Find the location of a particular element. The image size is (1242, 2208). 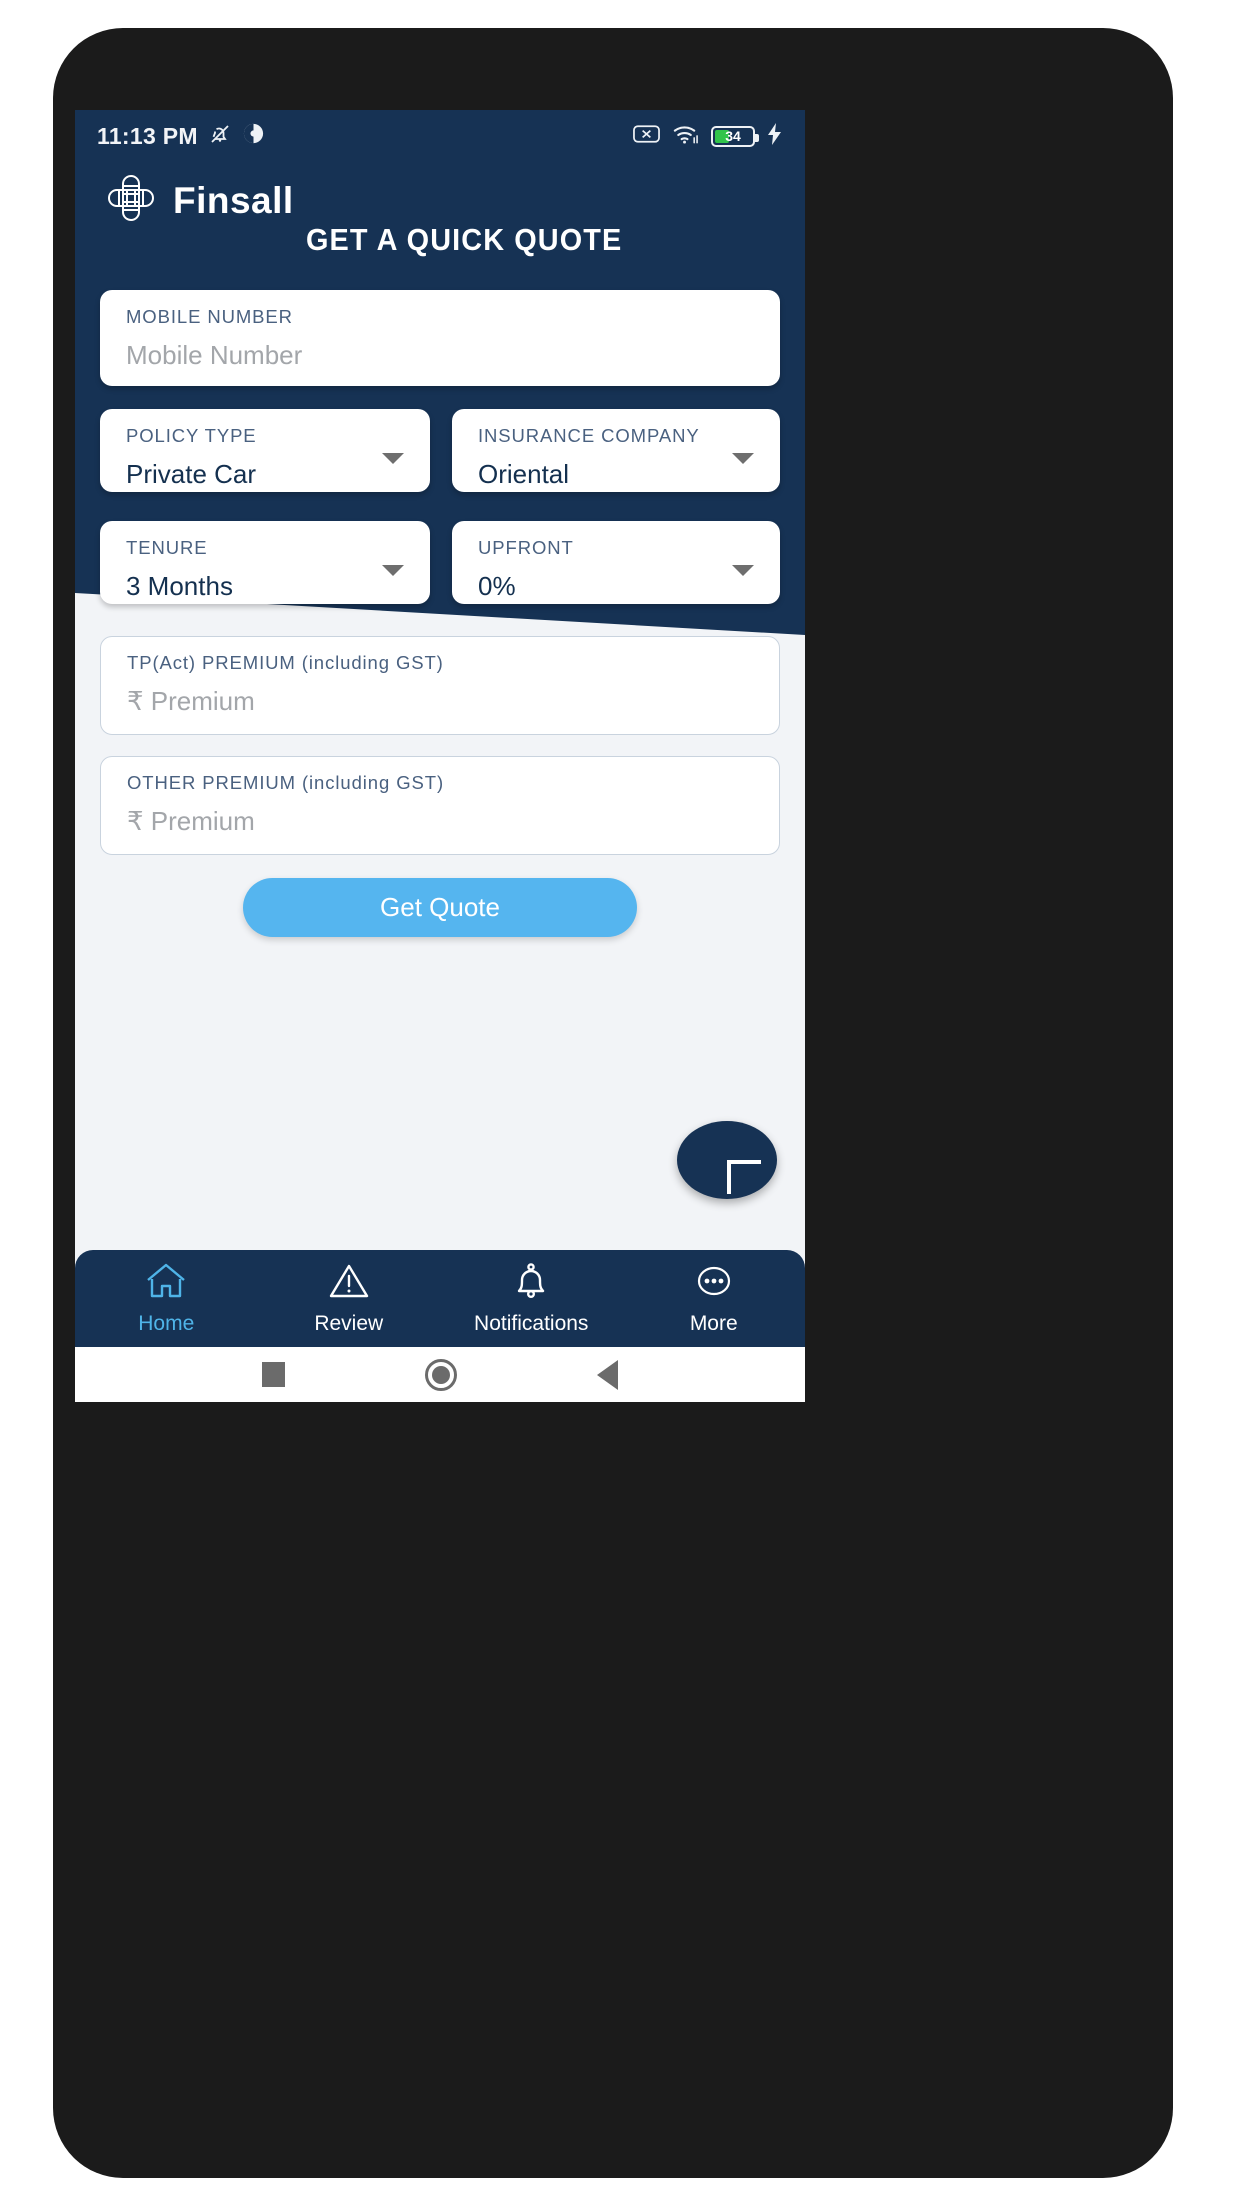

theme-contrast-icon is located at coordinates (253, 136).